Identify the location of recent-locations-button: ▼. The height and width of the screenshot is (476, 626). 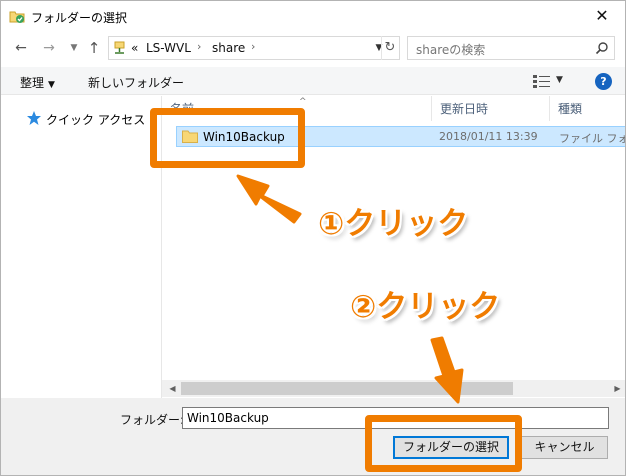
(74, 48).